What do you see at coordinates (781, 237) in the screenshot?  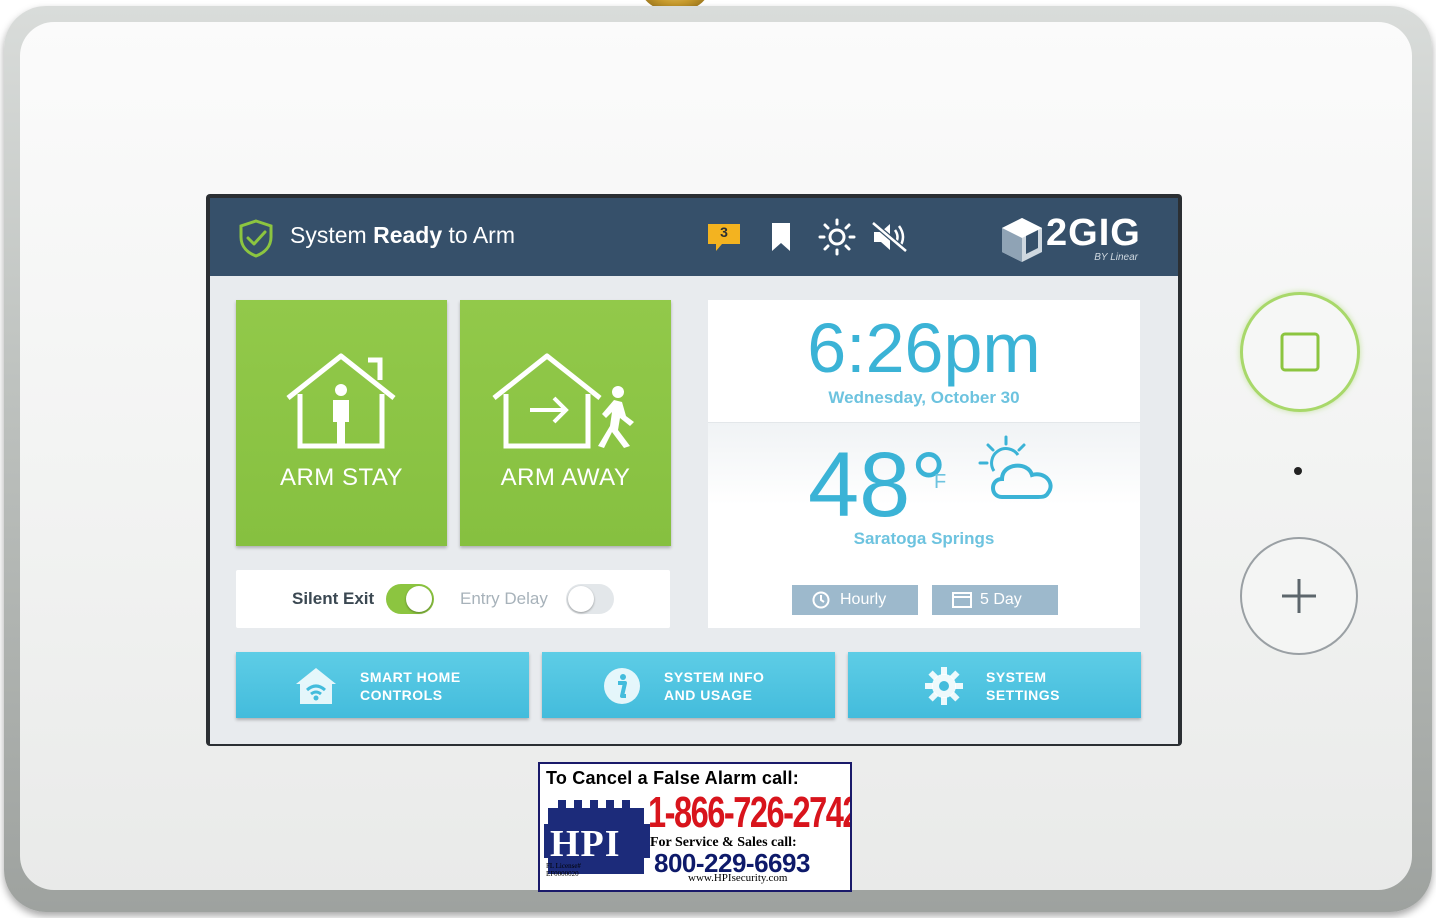 I see `bookmark-icon` at bounding box center [781, 237].